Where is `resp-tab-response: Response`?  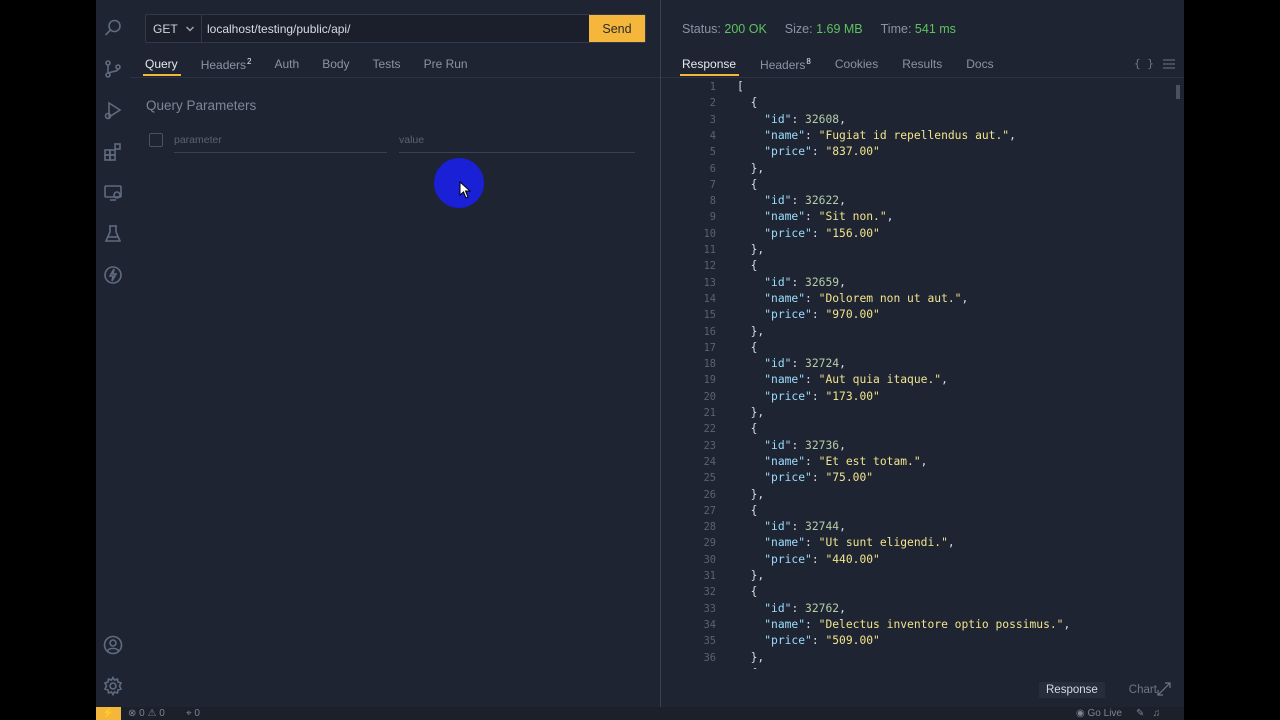
resp-tab-response: Response is located at coordinates (709, 66).